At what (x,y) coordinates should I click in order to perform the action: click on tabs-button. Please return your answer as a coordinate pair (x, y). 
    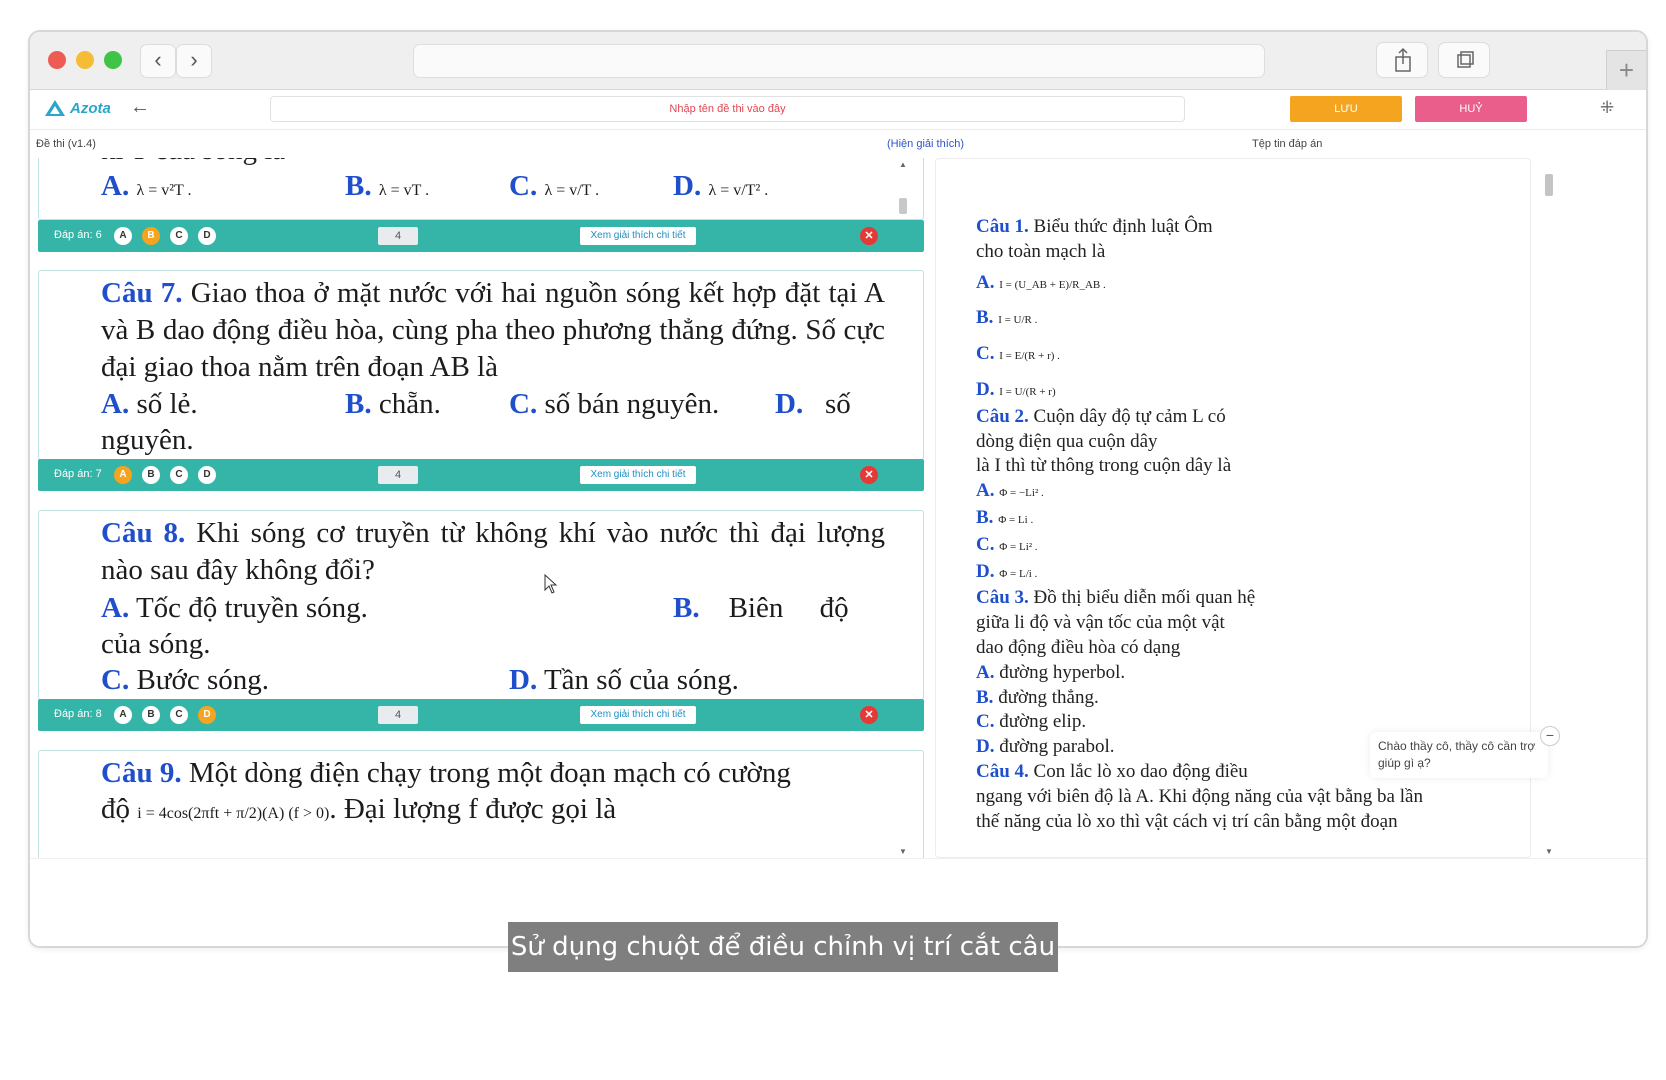
    Looking at the image, I should click on (1464, 60).